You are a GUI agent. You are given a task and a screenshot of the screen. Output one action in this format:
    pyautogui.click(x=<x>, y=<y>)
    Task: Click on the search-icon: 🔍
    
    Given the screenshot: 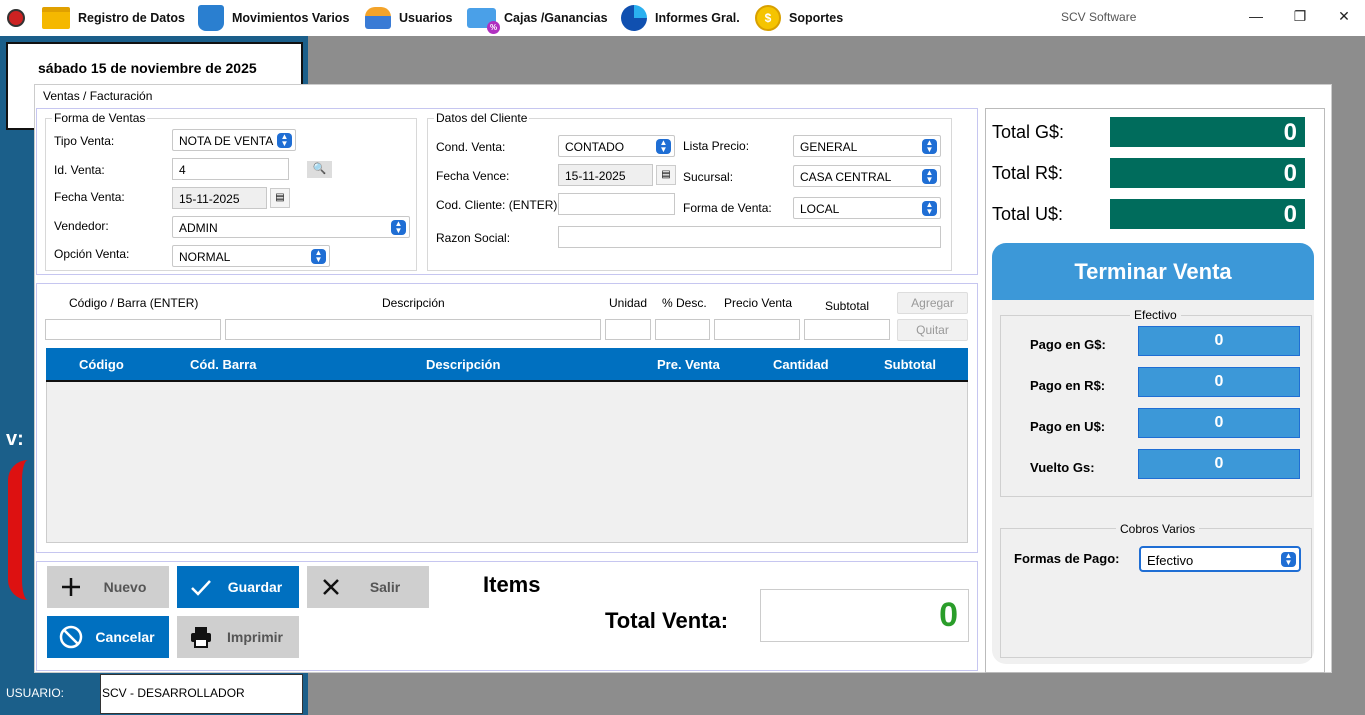 What is the action you would take?
    pyautogui.click(x=319, y=169)
    